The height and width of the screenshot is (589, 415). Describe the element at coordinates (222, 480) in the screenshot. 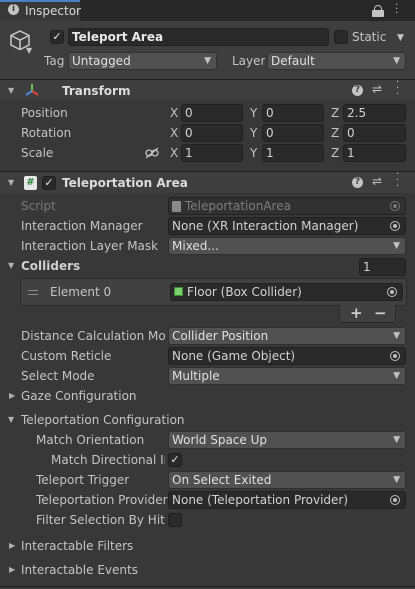

I see `teleport-trigger-value: On Select Exited` at that location.